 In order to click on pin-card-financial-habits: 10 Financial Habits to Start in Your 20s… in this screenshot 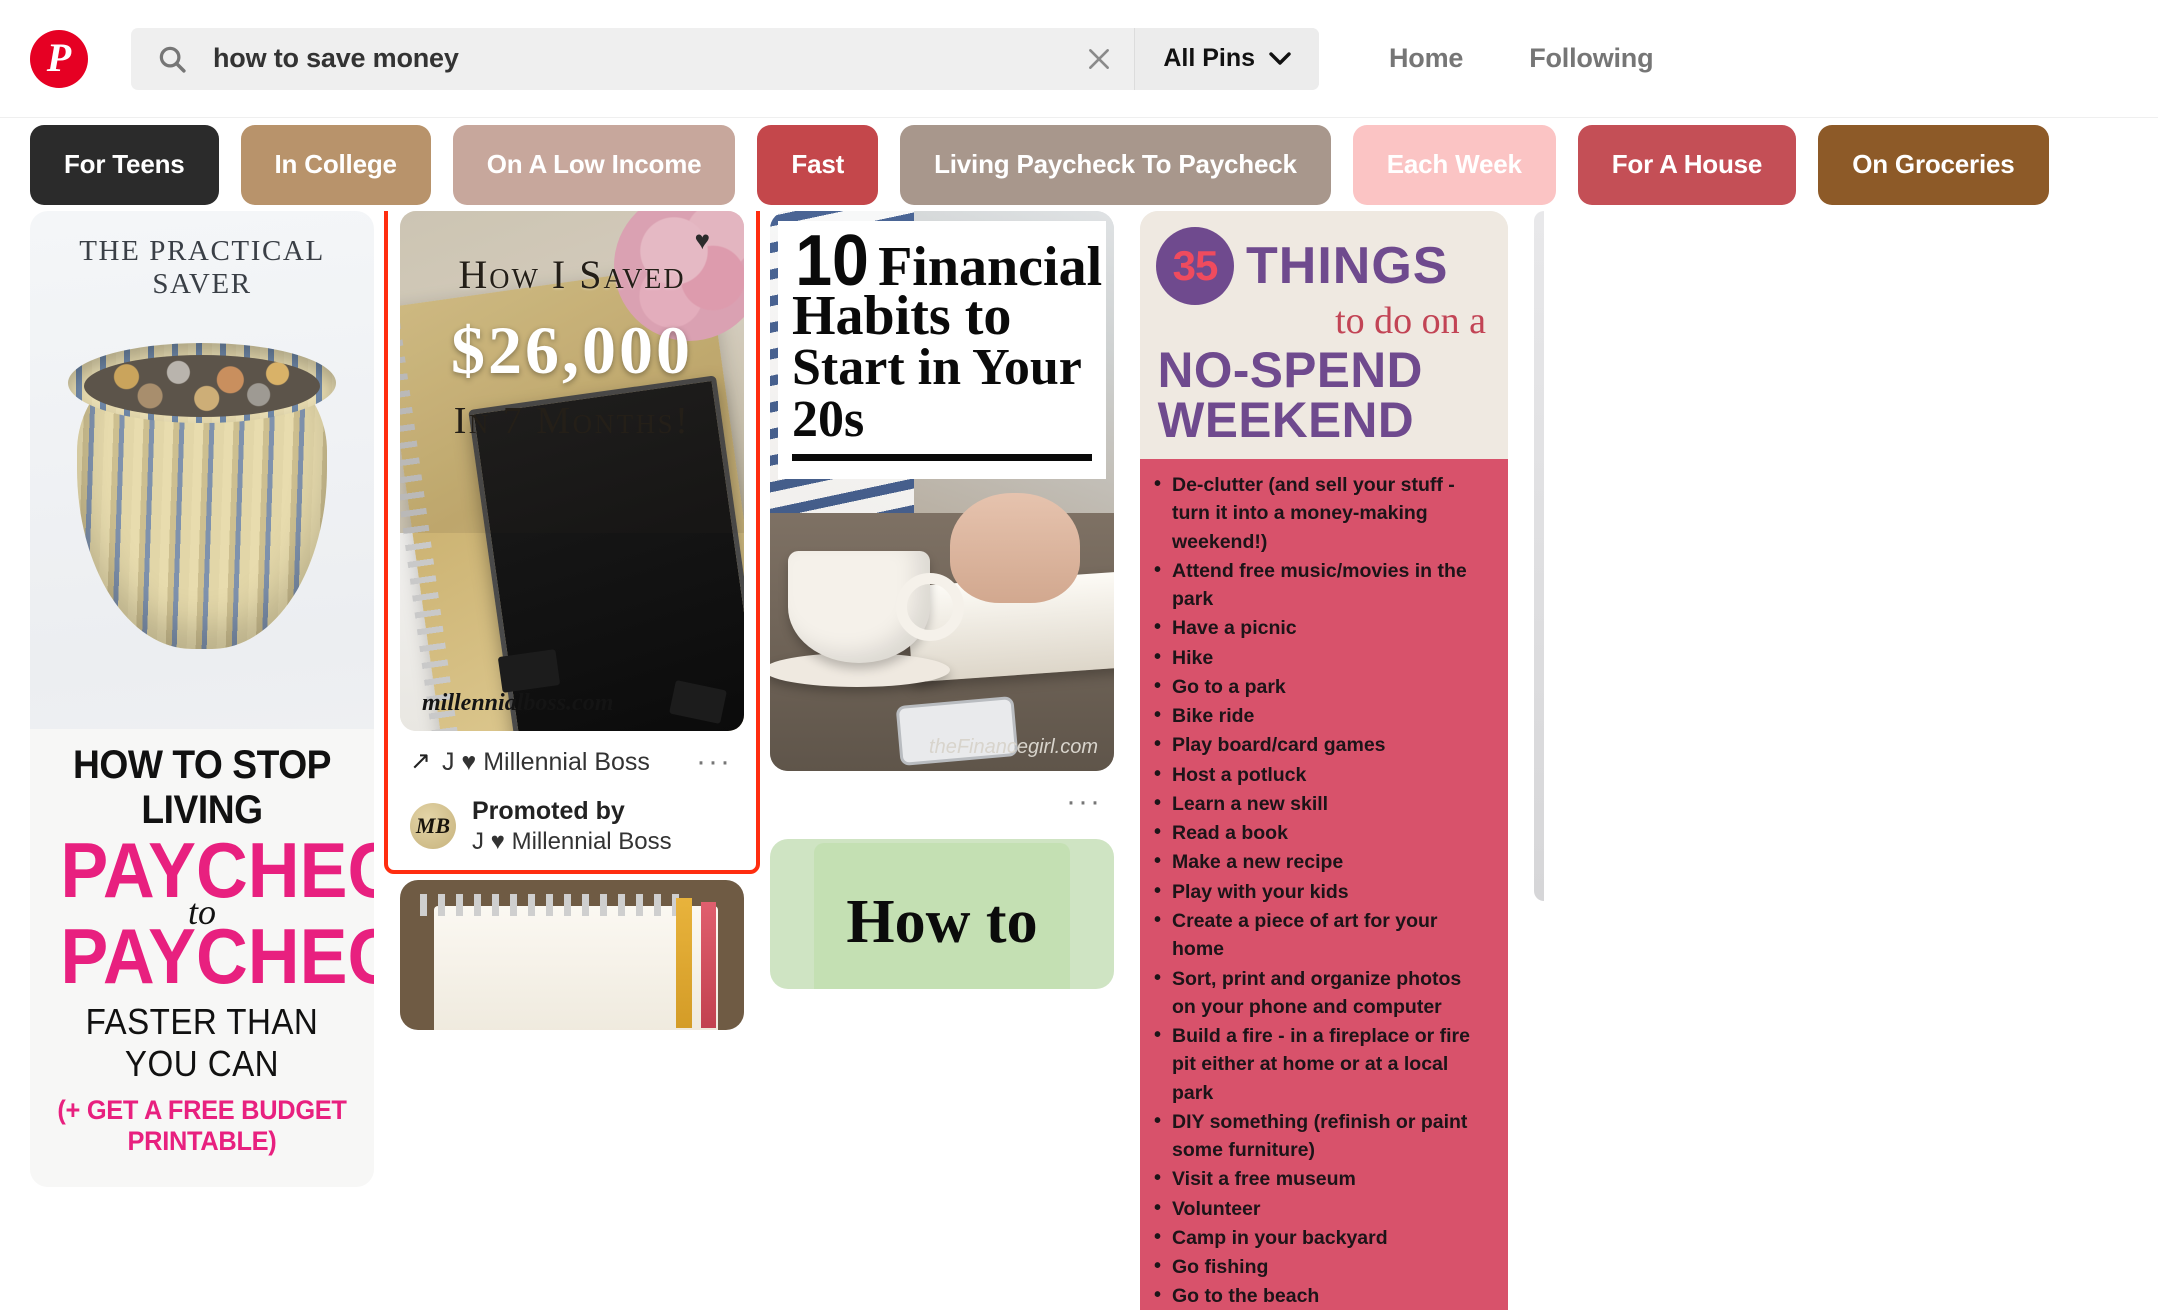, I will do `click(942, 514)`.